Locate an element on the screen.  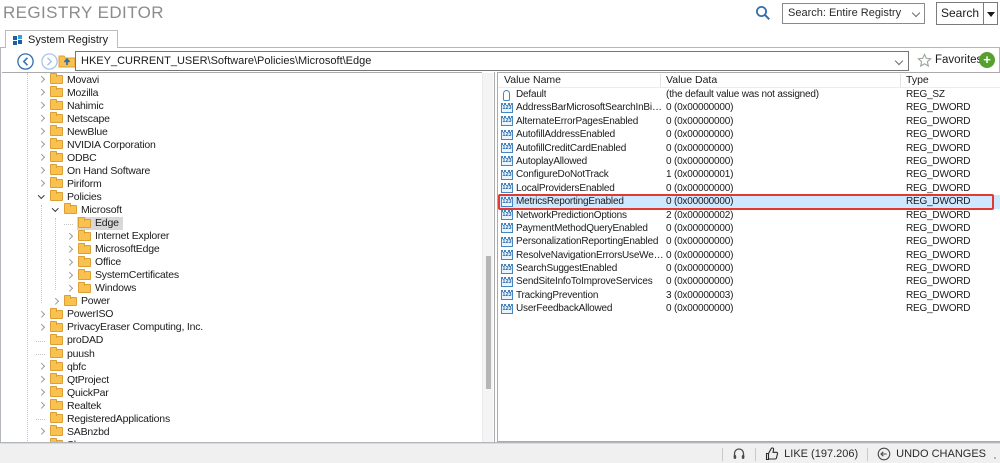
tab-system-registry: System Registry is located at coordinates (62, 39).